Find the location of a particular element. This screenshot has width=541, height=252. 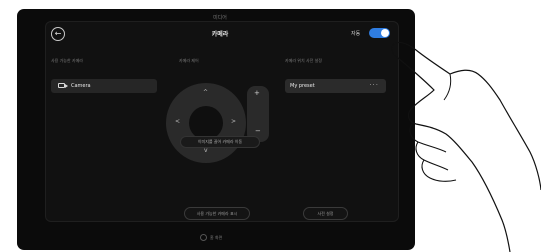

preset-button: My preset ··· is located at coordinates (335, 86).